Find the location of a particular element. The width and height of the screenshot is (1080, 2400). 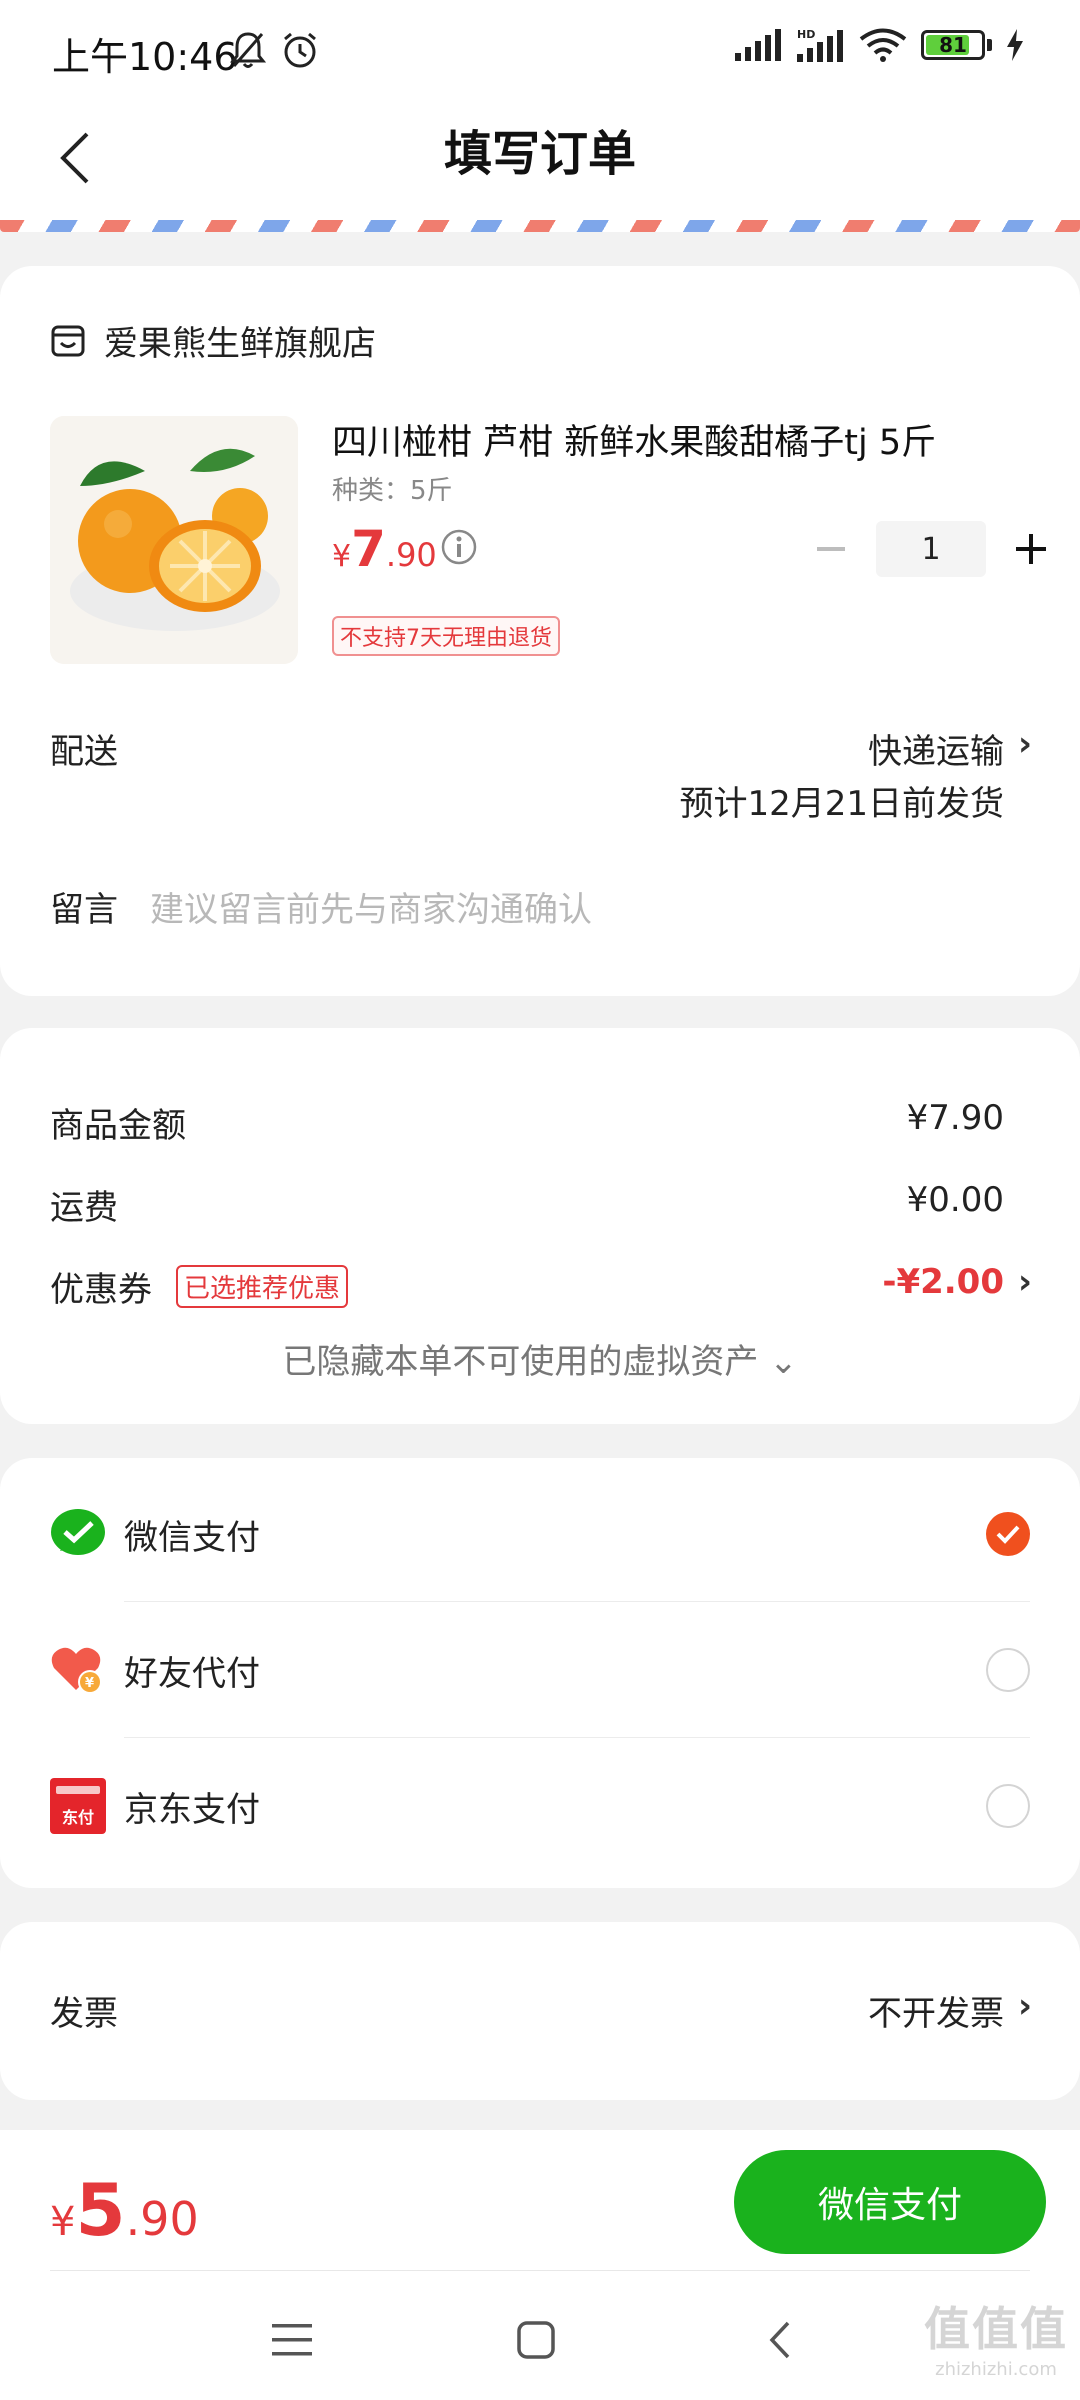

nav-bar: 填写订单 is located at coordinates (540, 160).